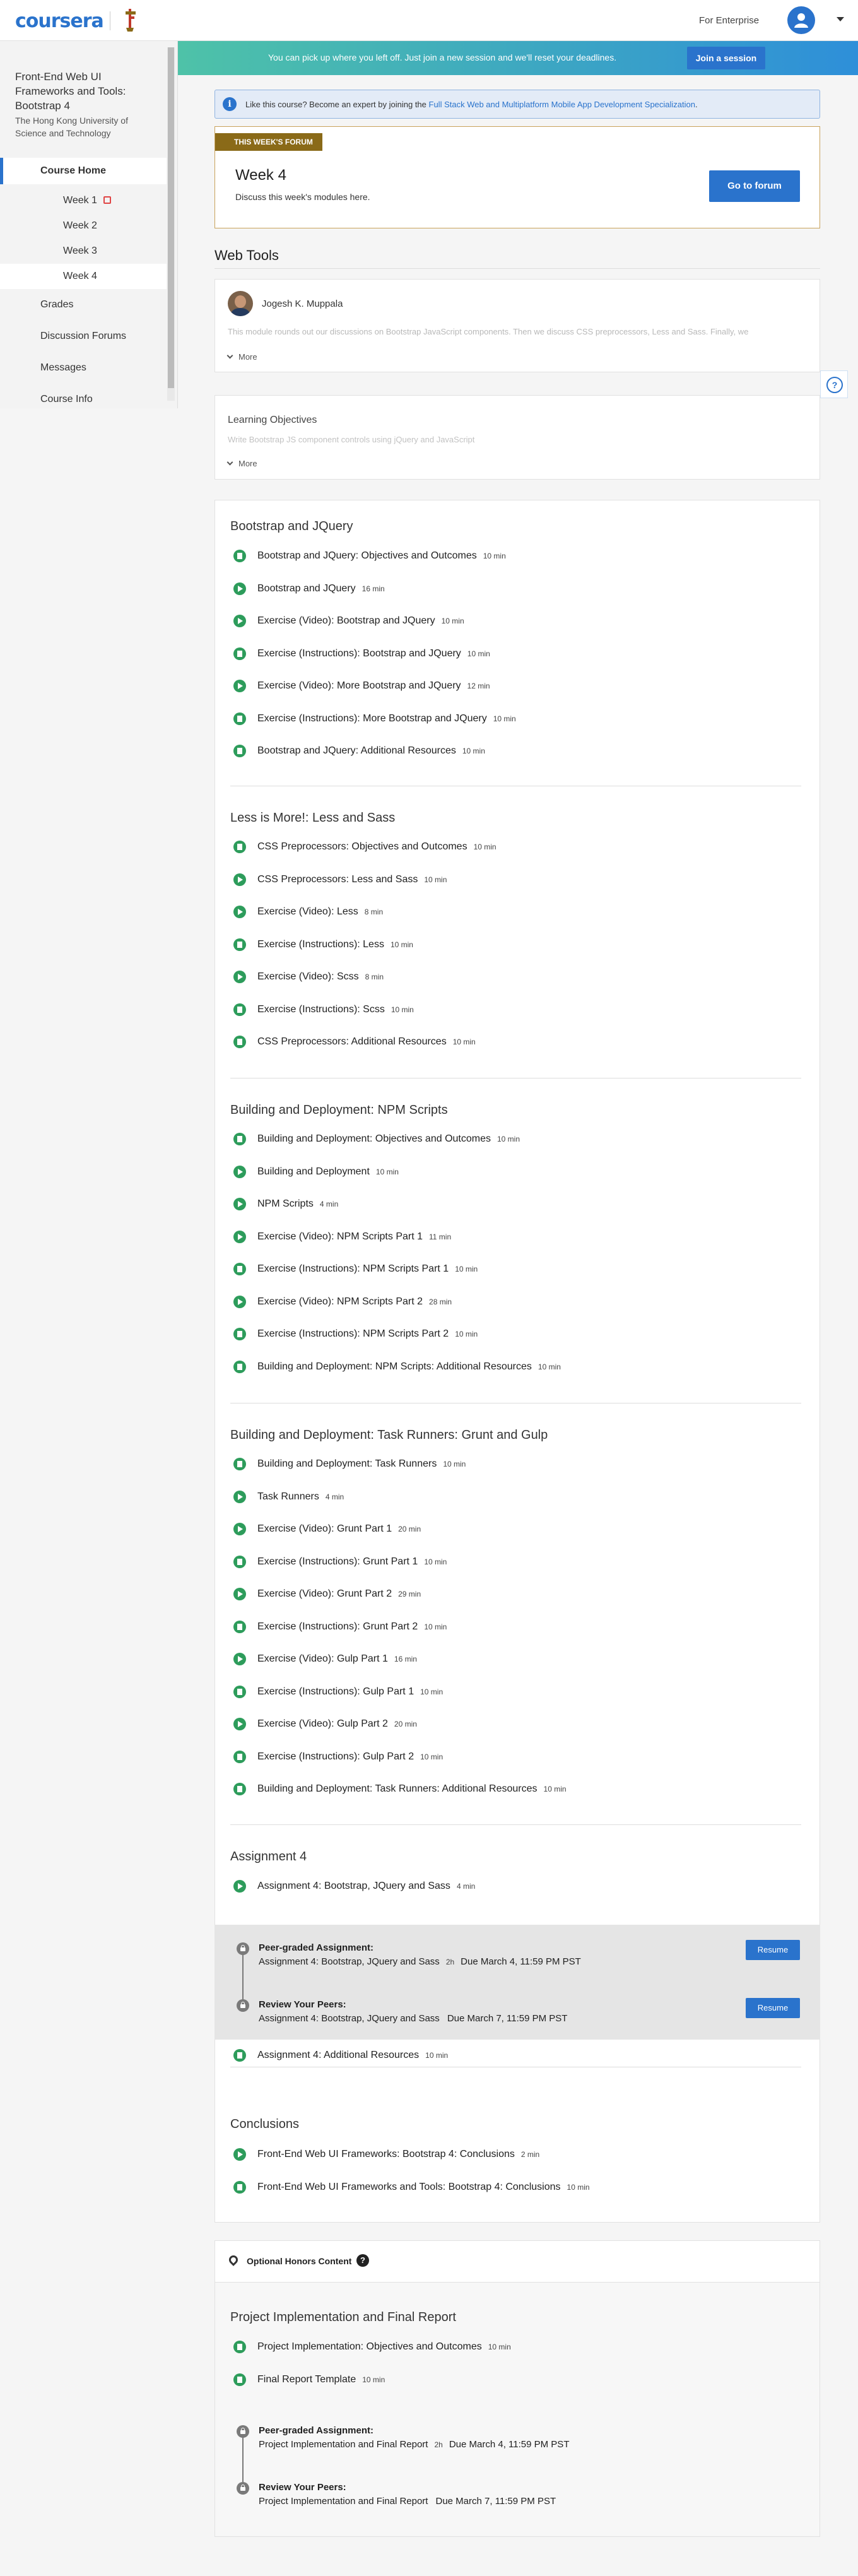  I want to click on instructor-name: Jogesh K. Muppala, so click(302, 304).